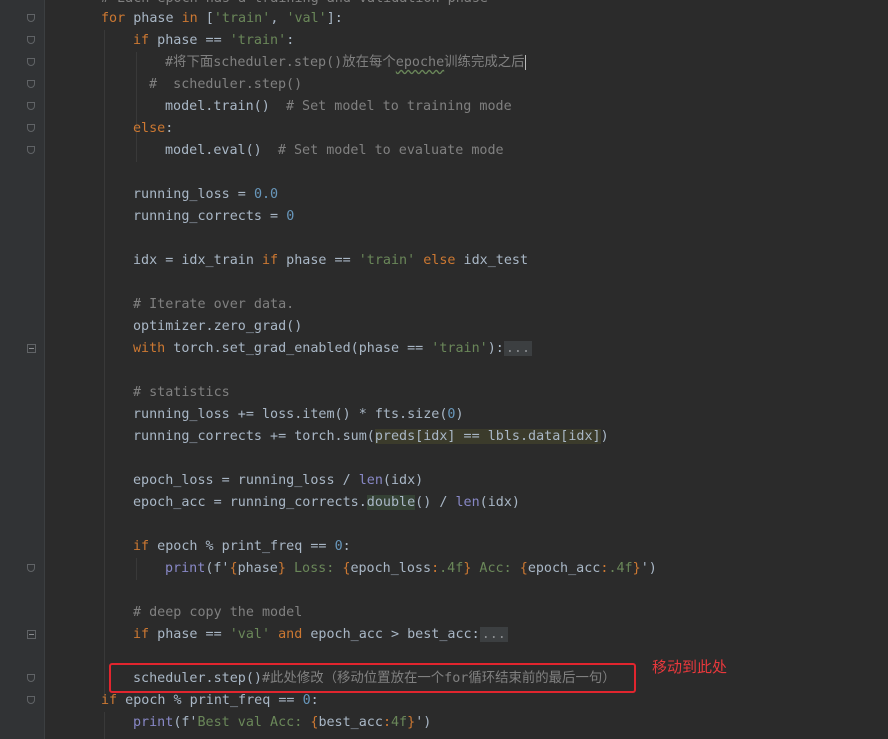 This screenshot has width=888, height=739. What do you see at coordinates (226, 84) in the screenshot?
I see `code-token: # scheduler.step()` at bounding box center [226, 84].